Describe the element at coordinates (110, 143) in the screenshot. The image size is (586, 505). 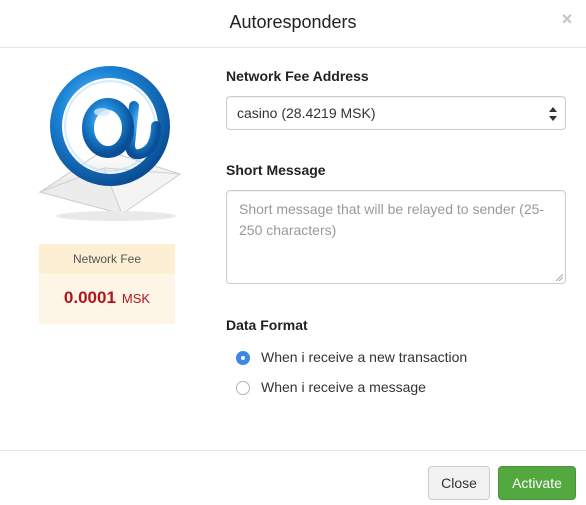
I see `email-at-icon` at that location.